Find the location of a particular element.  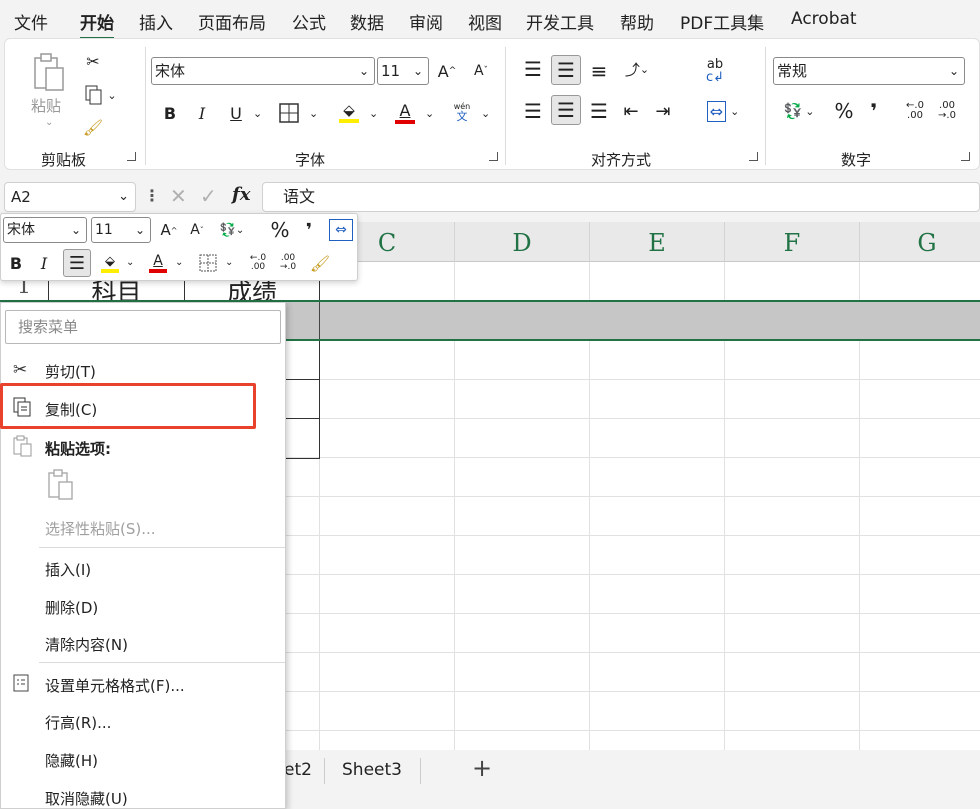

paste-option-icon is located at coordinates (61, 487).